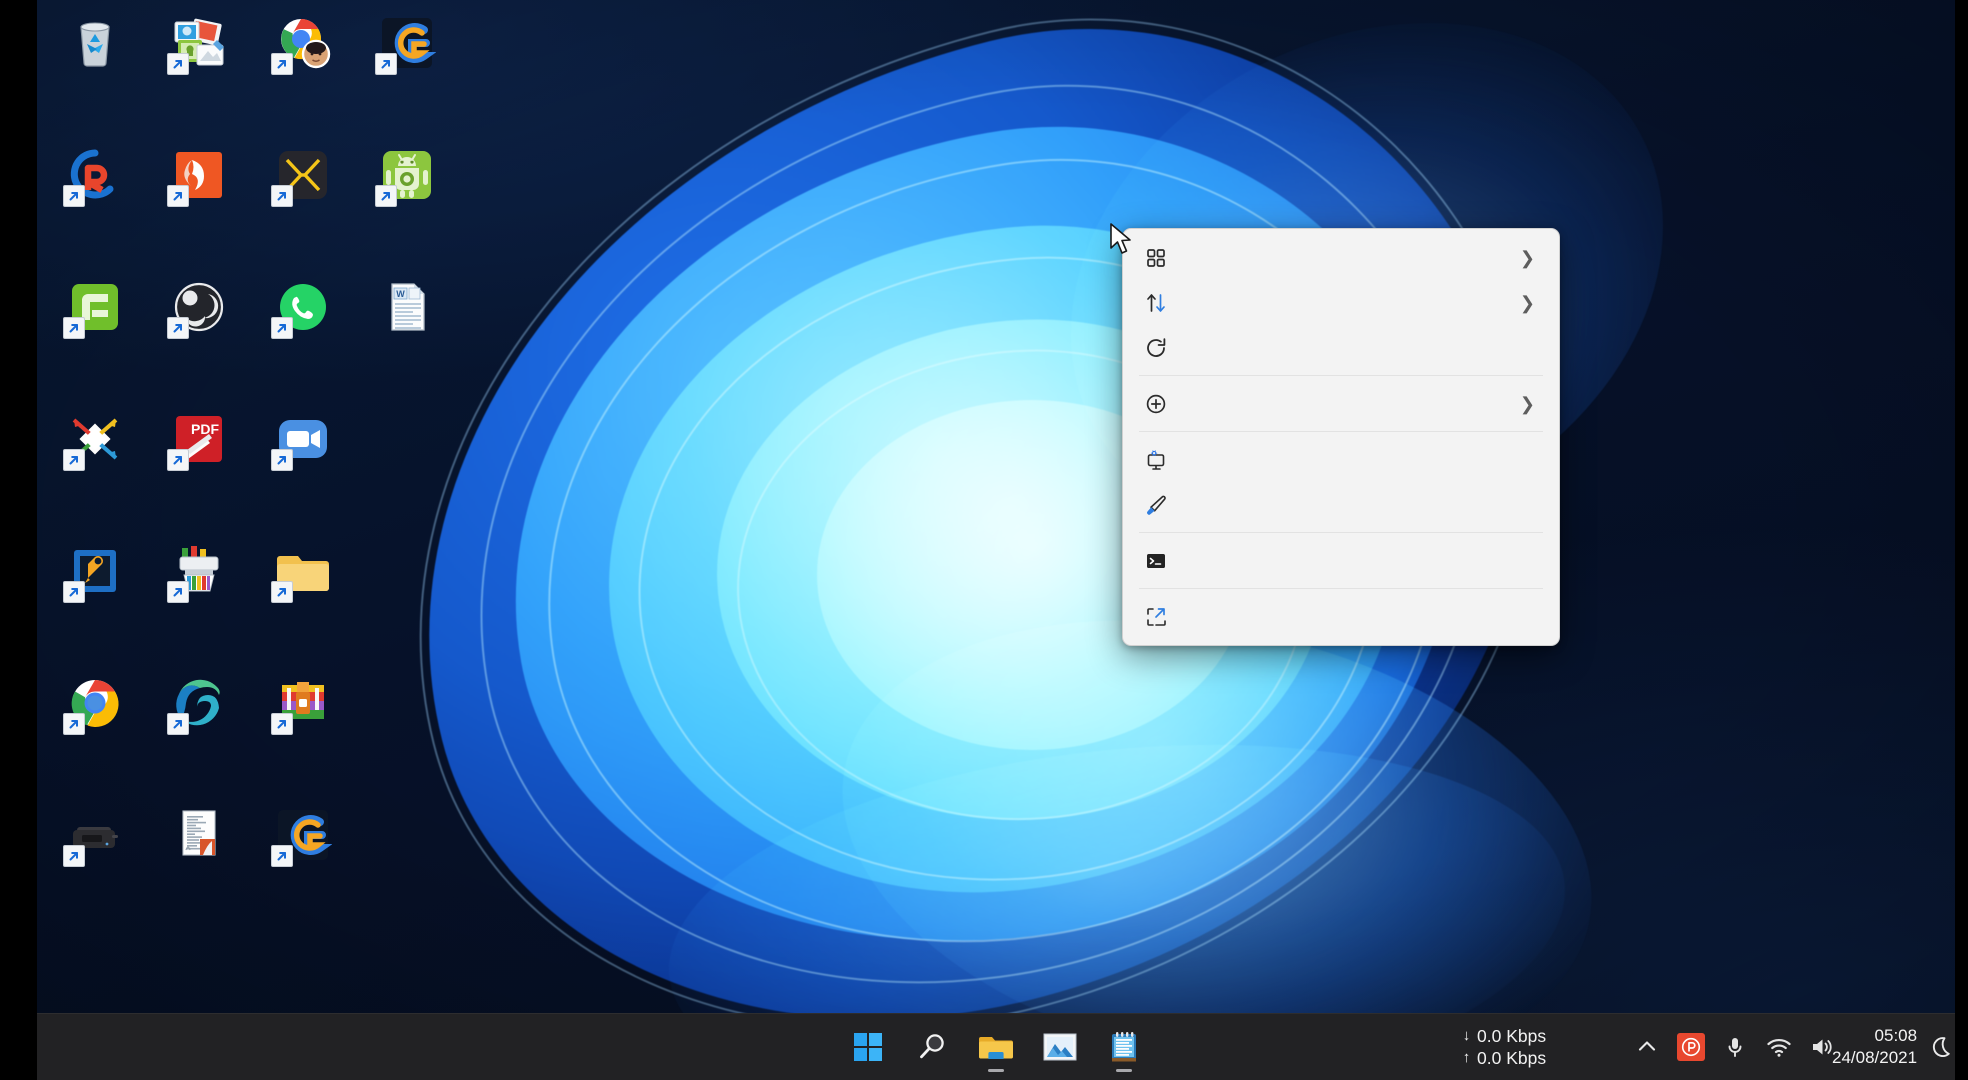  Describe the element at coordinates (1466, 1057) in the screenshot. I see `upload-arrow-icon: ↑` at that location.